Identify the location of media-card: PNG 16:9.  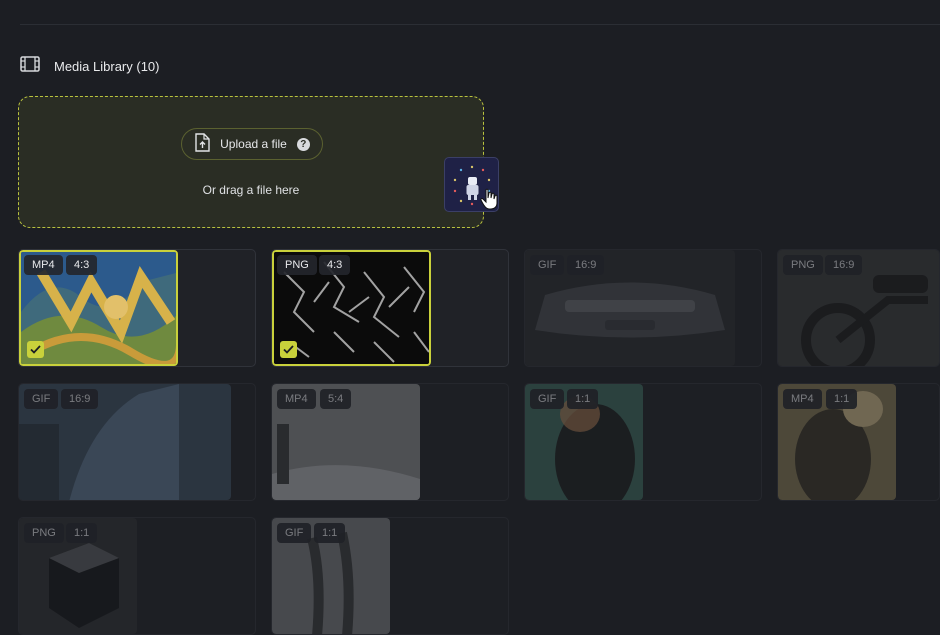
(858, 308).